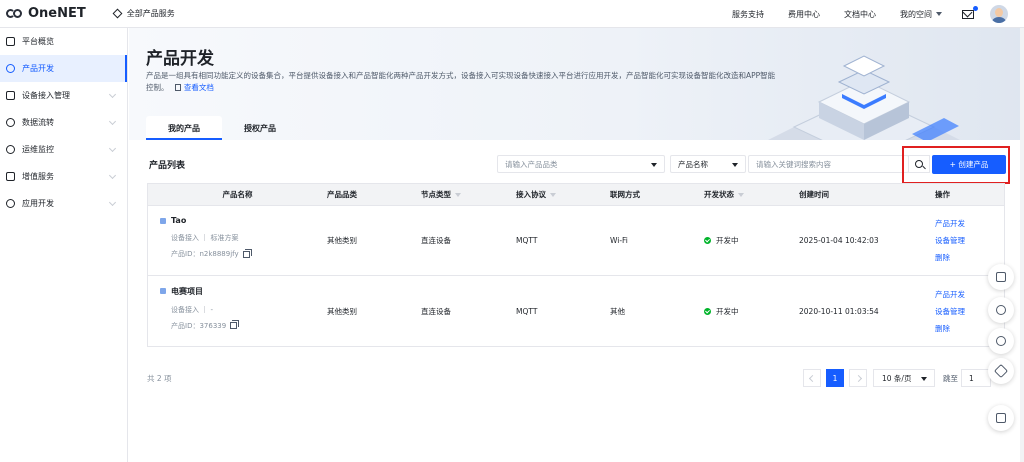 The width and height of the screenshot is (1024, 462). Describe the element at coordinates (63, 203) in the screenshot. I see `sidebar-item-app-dev: 应用开发` at that location.